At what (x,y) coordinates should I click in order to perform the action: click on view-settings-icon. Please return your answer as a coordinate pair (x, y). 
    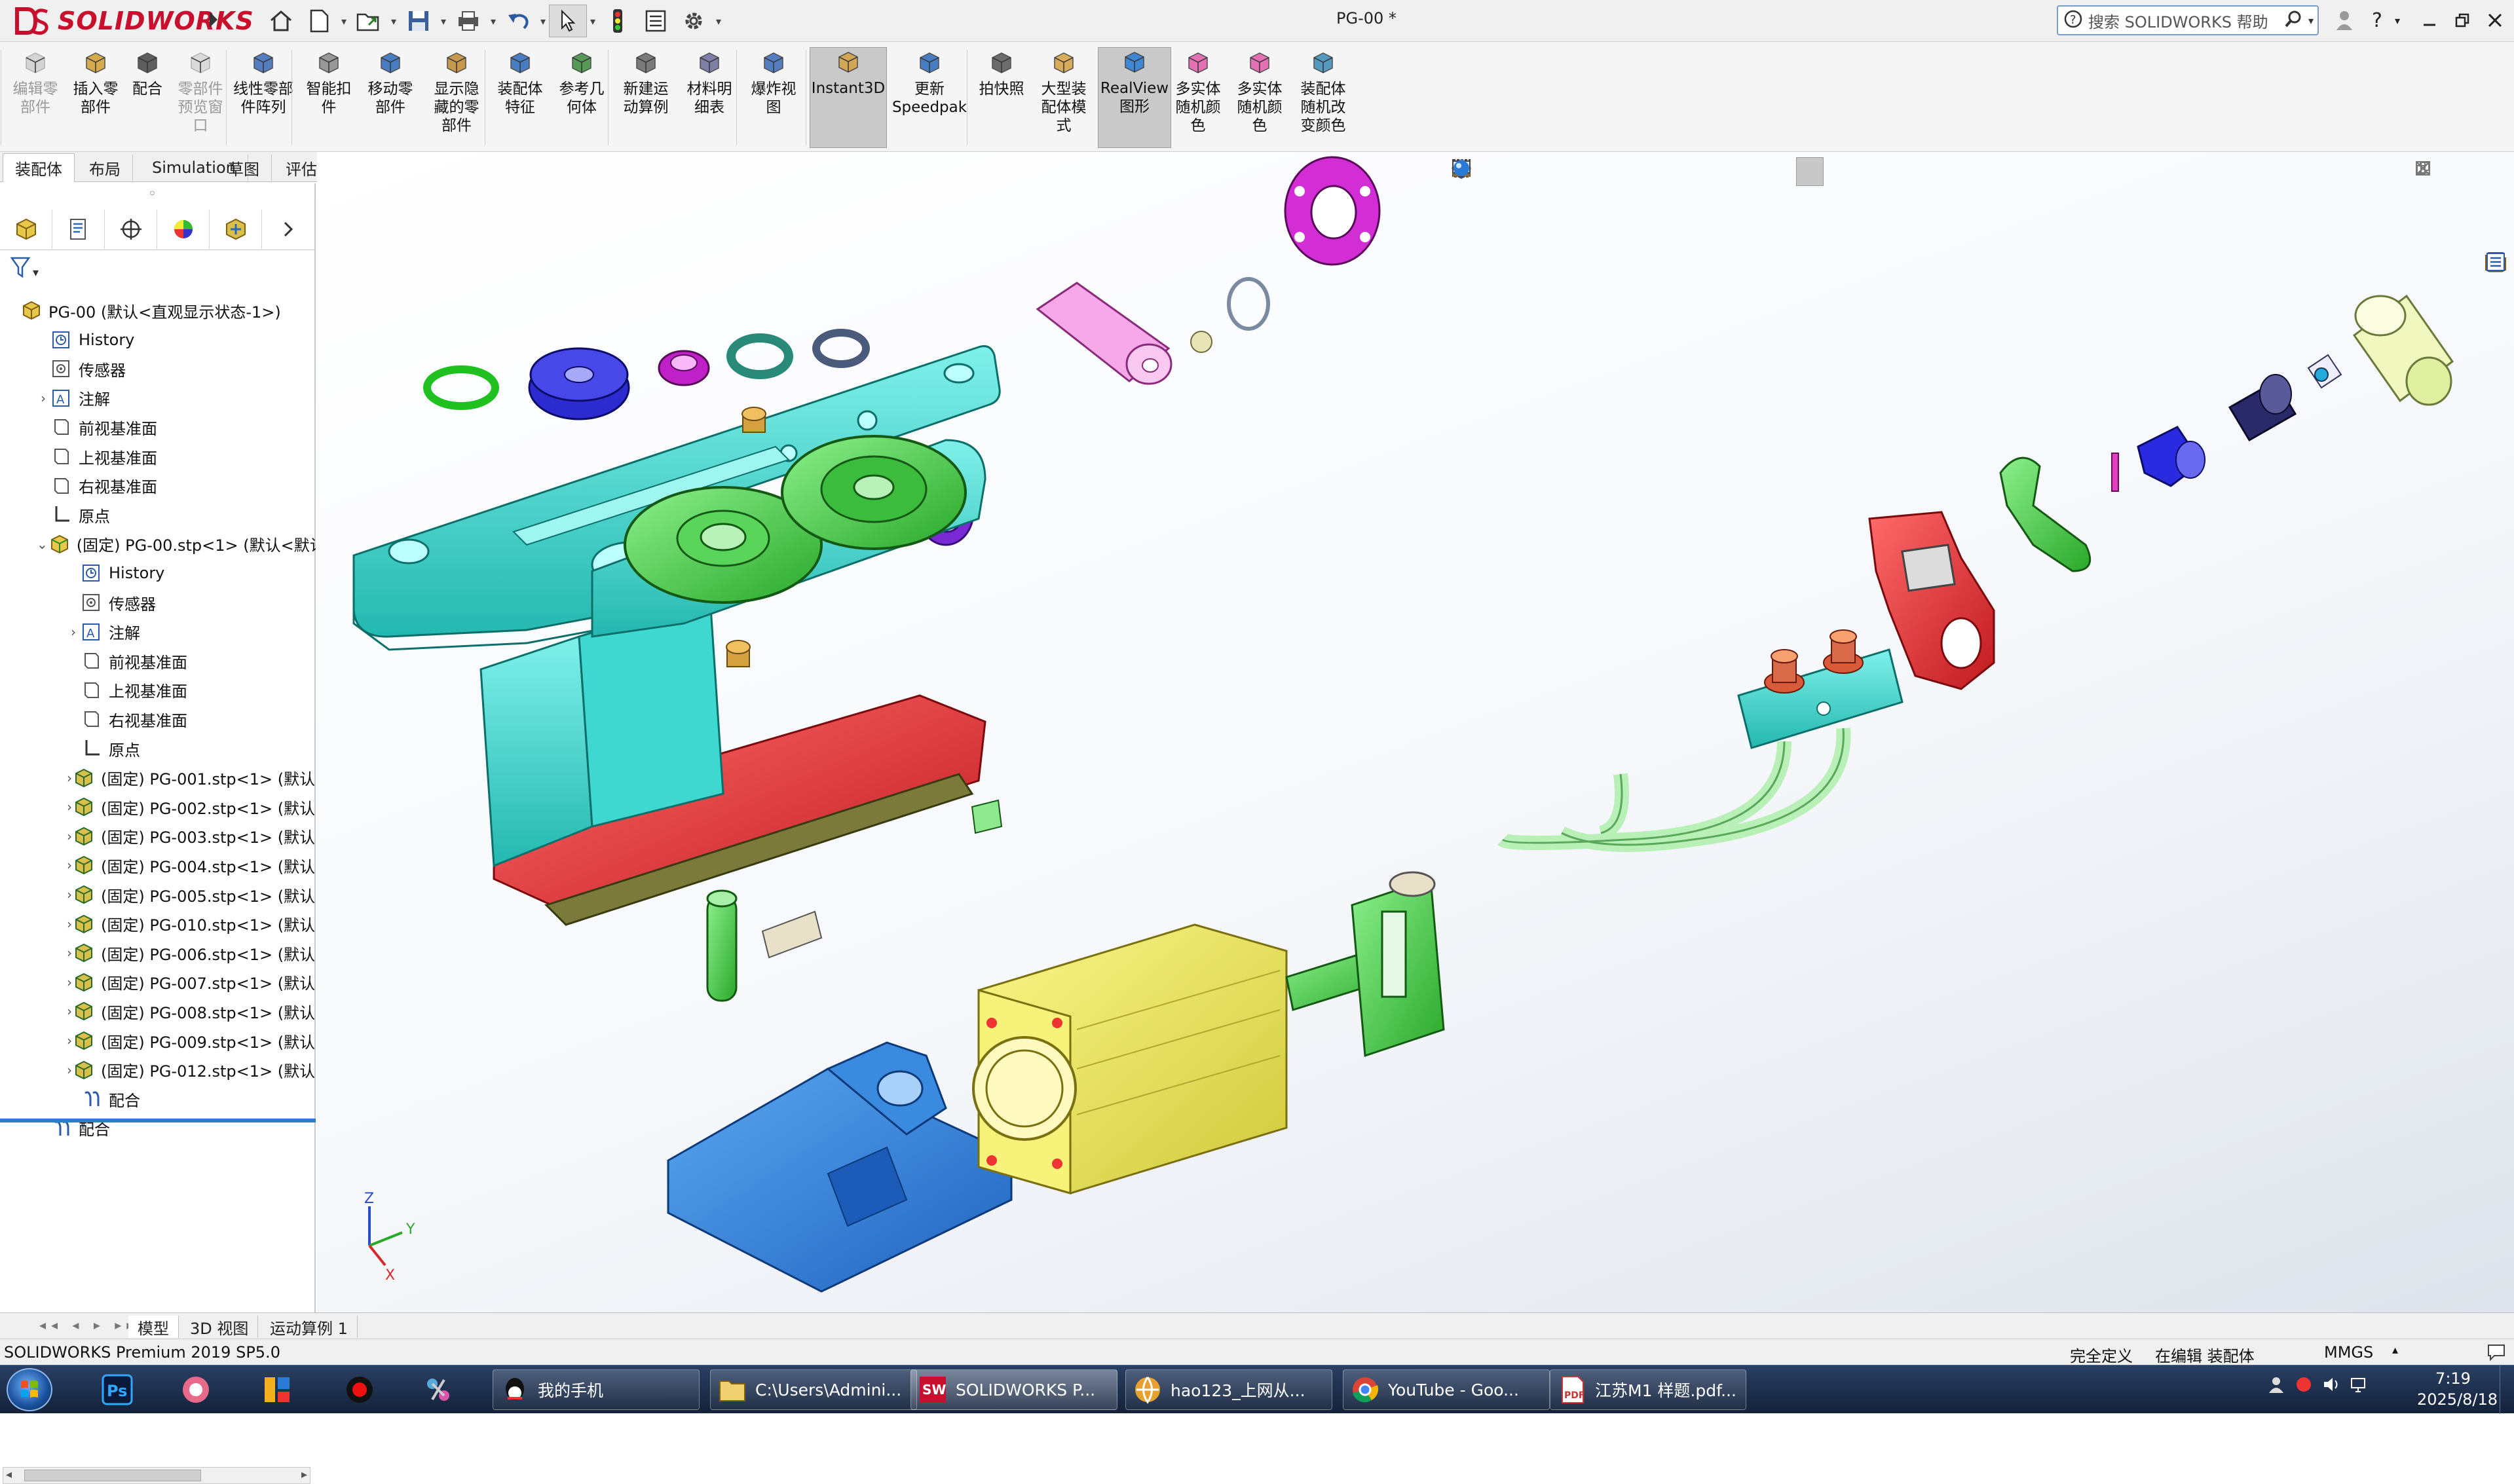
    Looking at the image, I should click on (1622, 171).